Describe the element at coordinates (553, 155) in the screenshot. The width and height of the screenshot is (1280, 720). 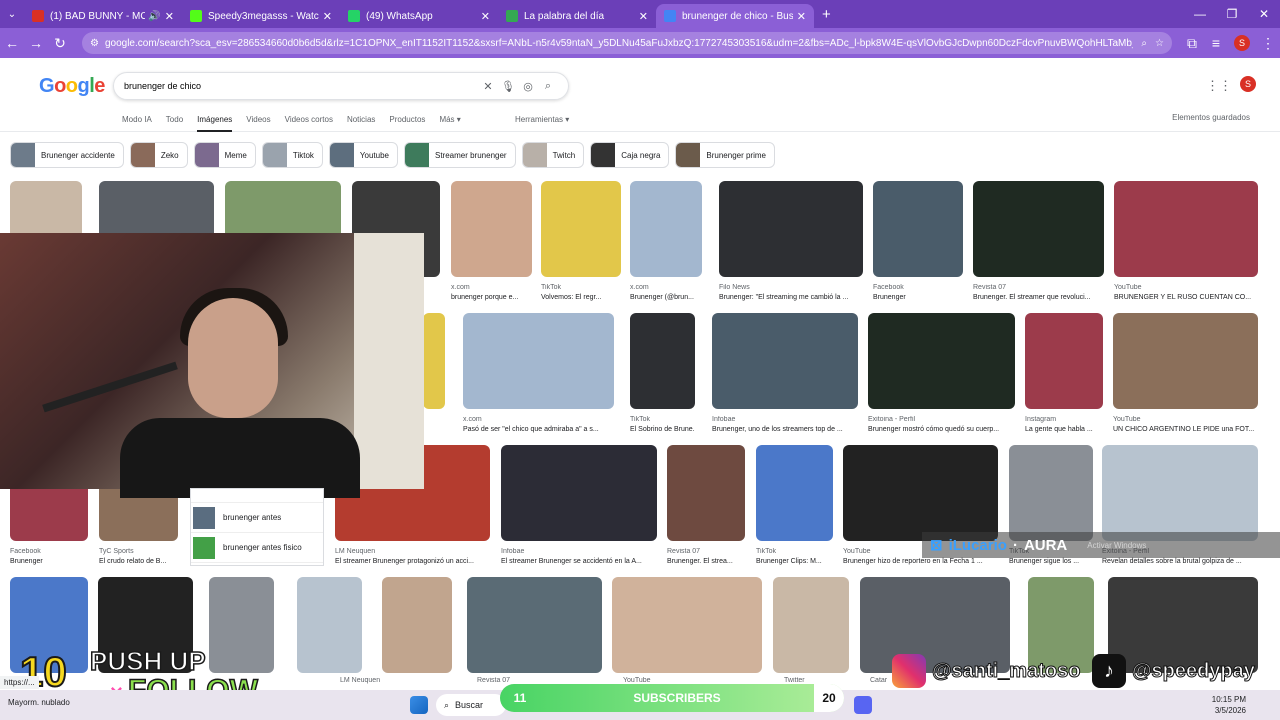
I see `chip-6: Twitch` at that location.